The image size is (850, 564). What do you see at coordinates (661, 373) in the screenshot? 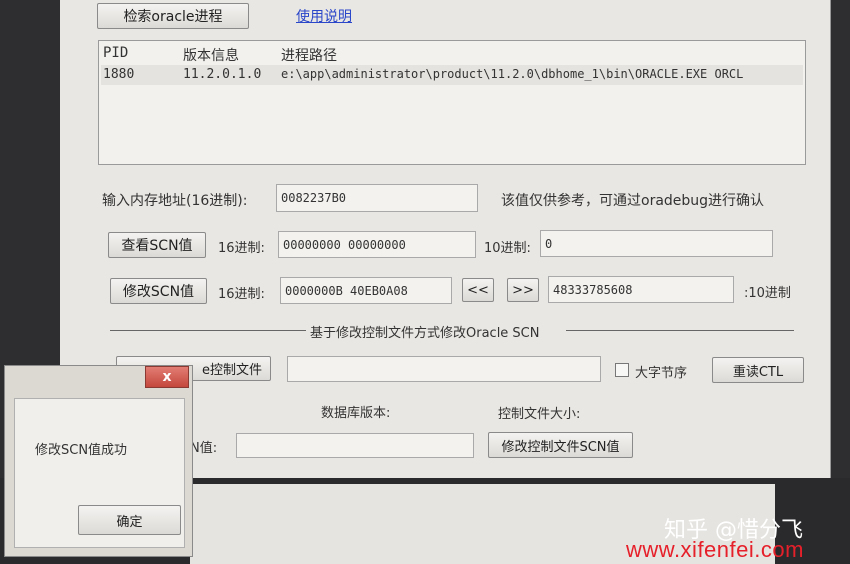
I see `big-endian-label: 大字节序` at bounding box center [661, 373].